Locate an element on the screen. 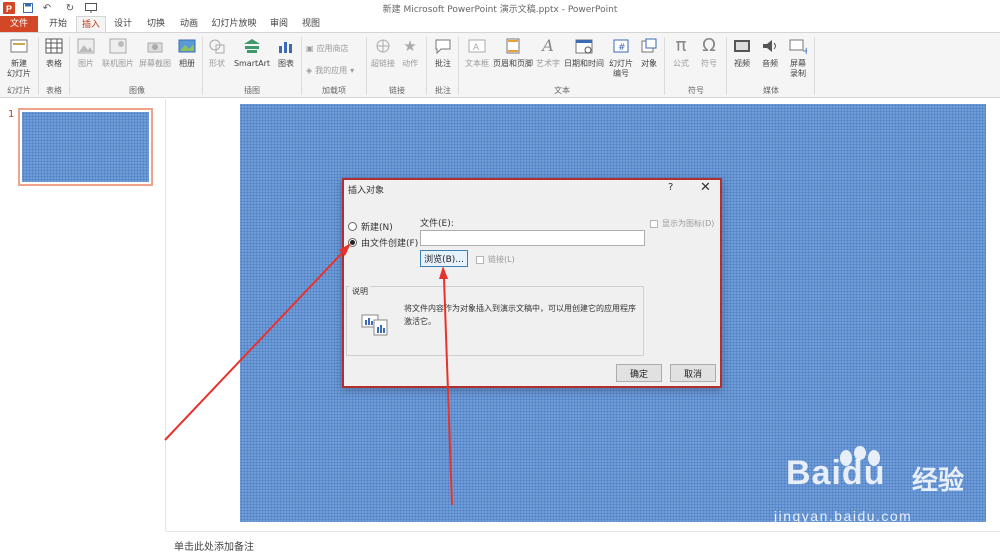  textbox-label: 文本框 is located at coordinates (477, 63).